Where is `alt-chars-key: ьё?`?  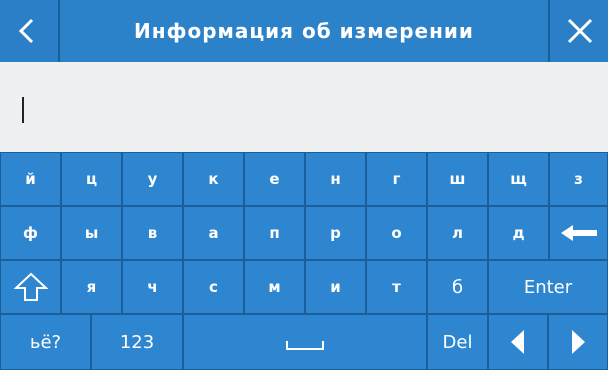 alt-chars-key: ьё? is located at coordinates (45, 342).